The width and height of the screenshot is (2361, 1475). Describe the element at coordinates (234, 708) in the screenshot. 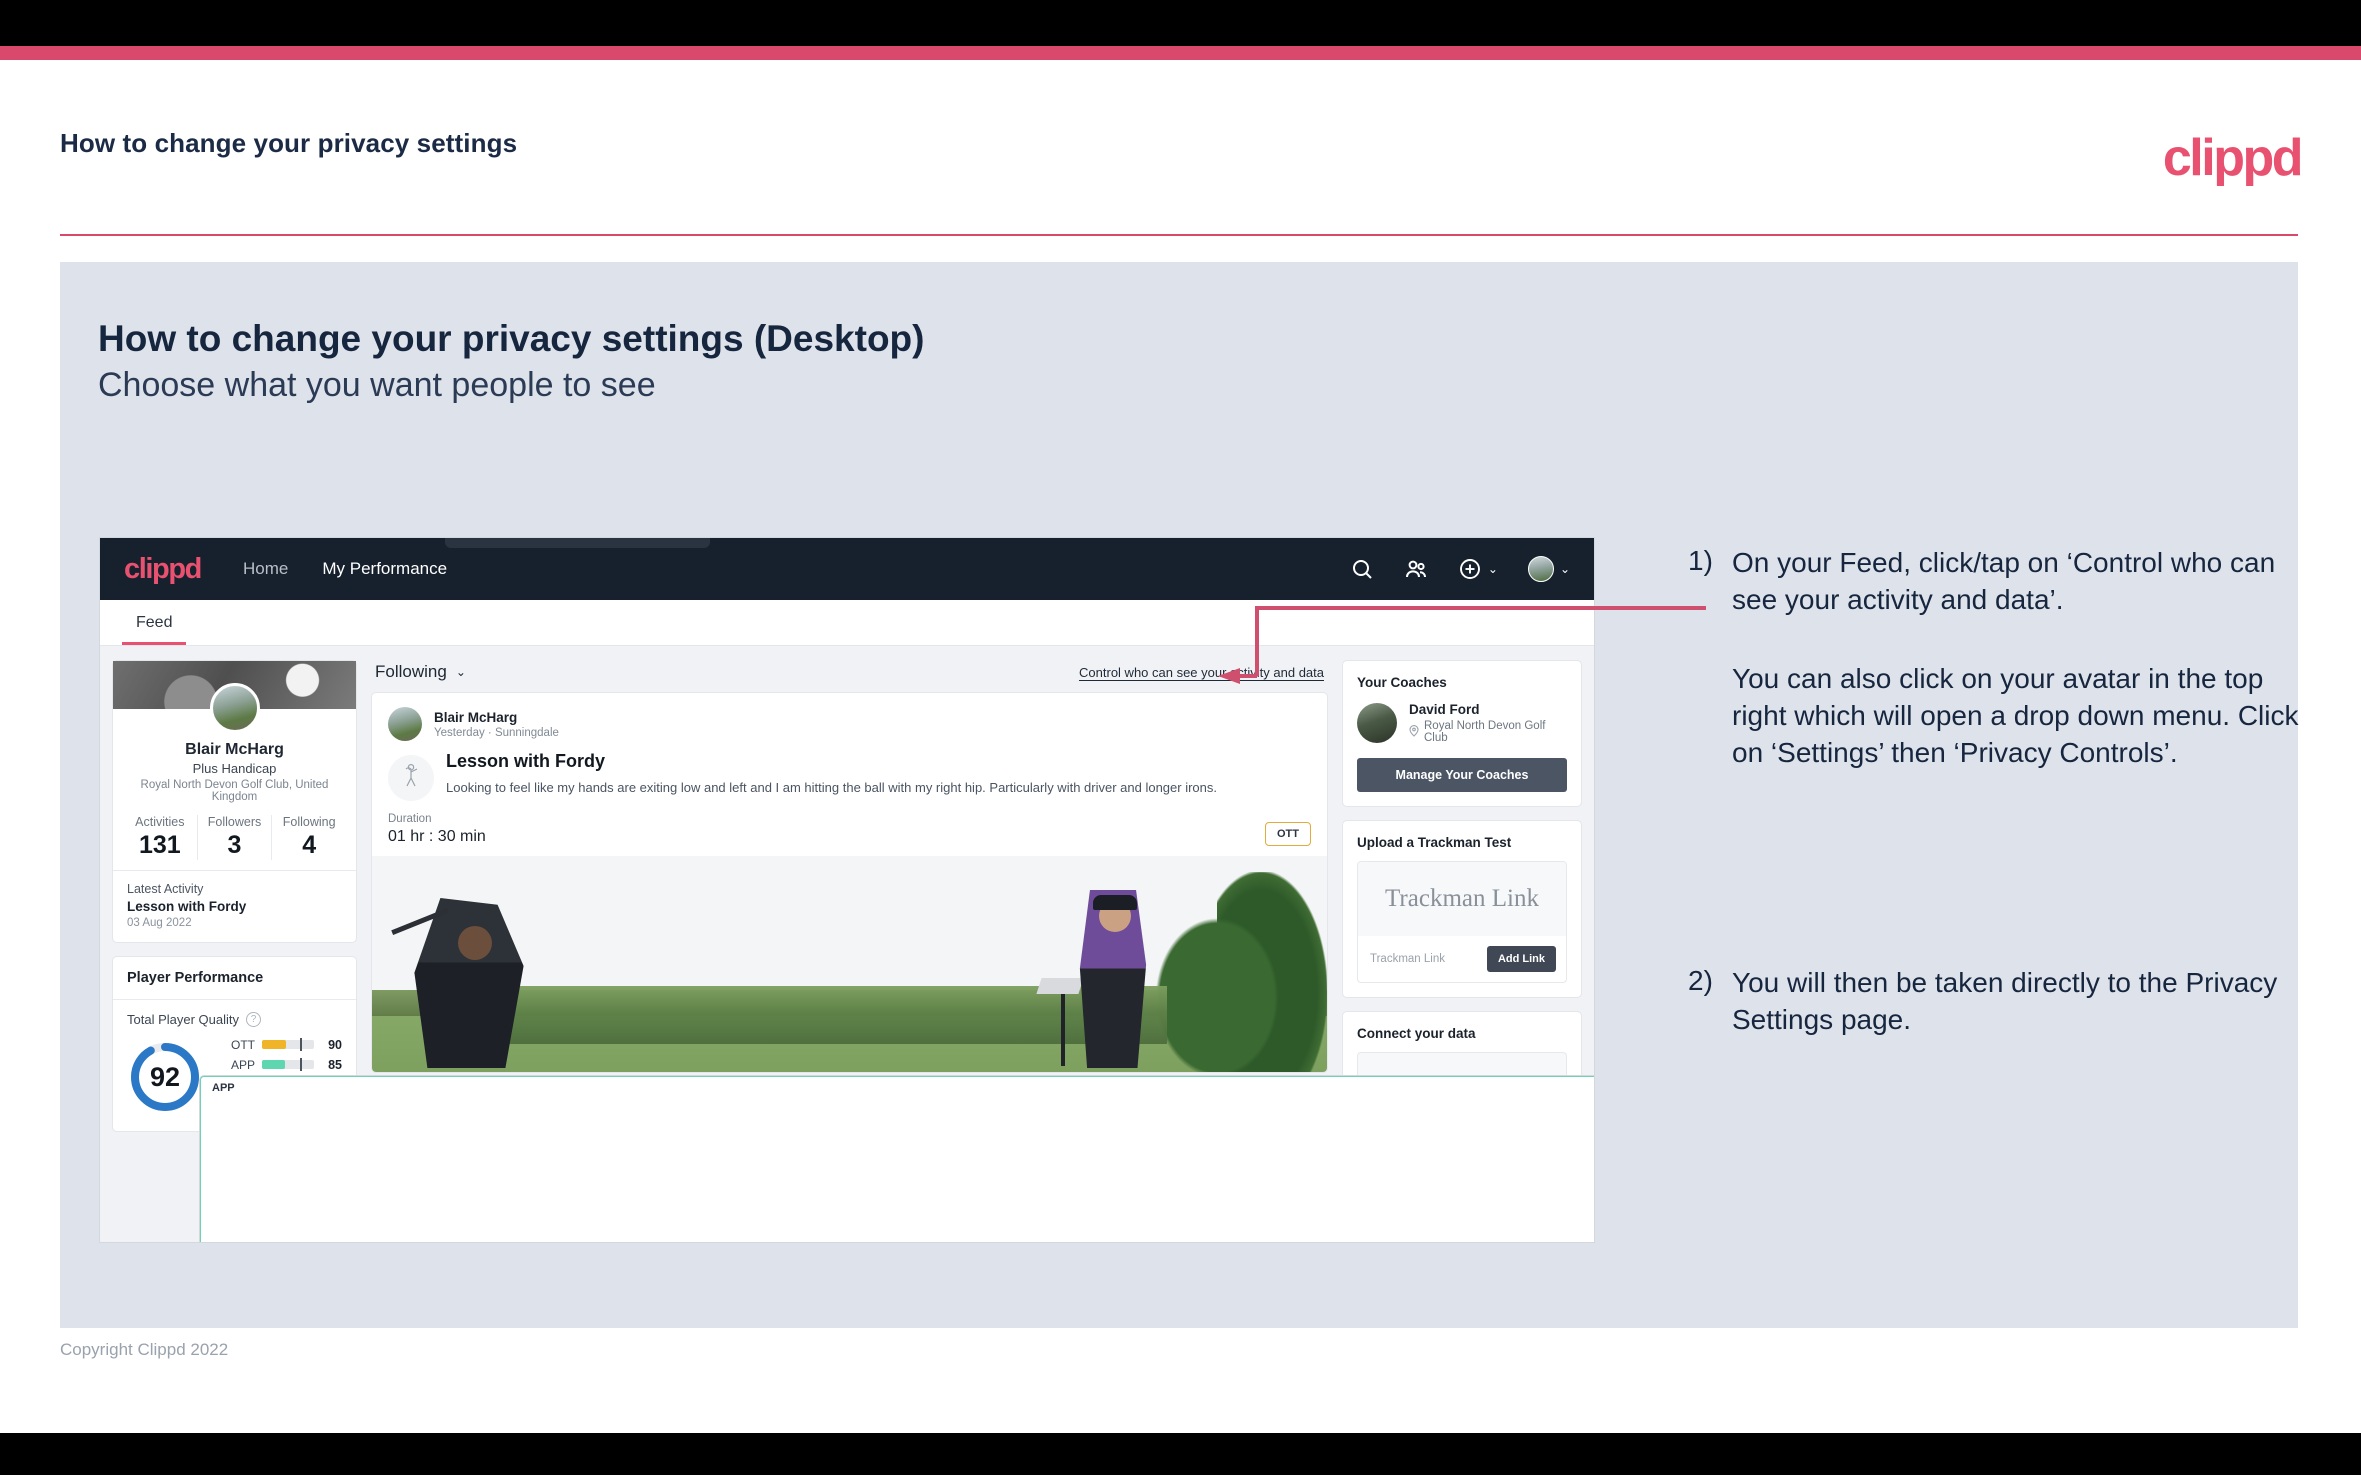

I see `profile-avatar` at that location.